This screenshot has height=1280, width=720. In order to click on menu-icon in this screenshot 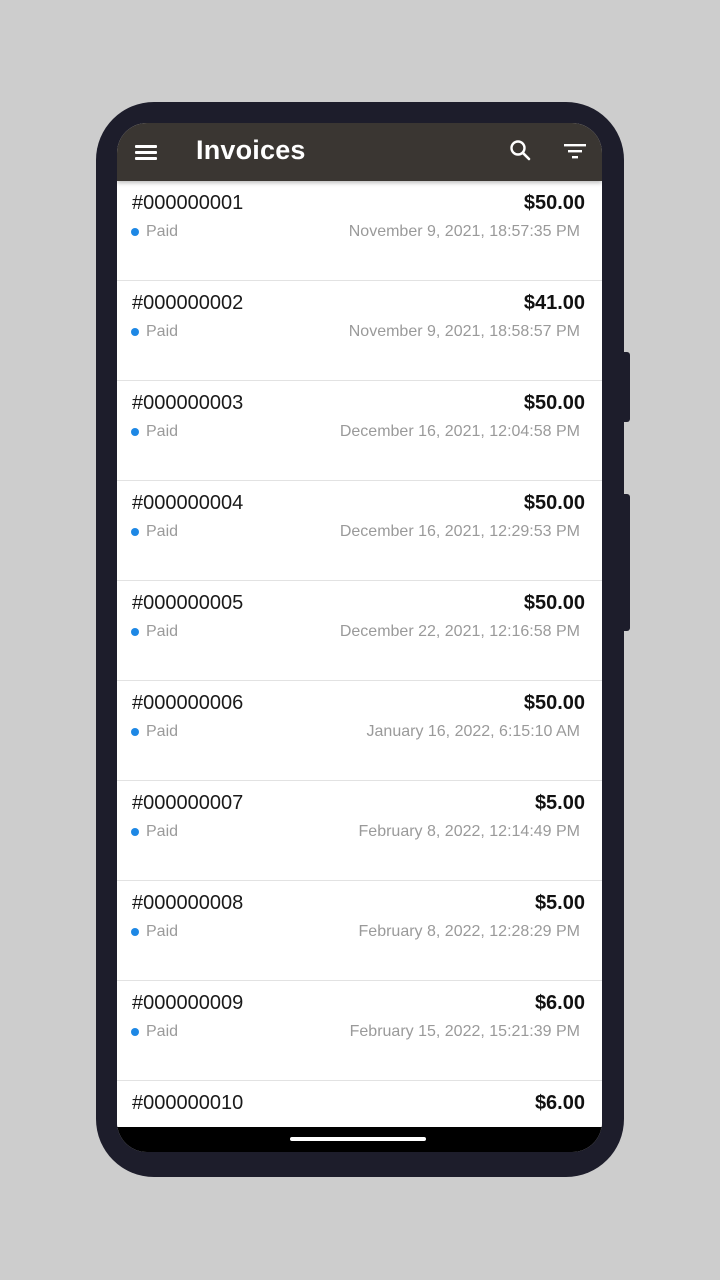, I will do `click(146, 152)`.